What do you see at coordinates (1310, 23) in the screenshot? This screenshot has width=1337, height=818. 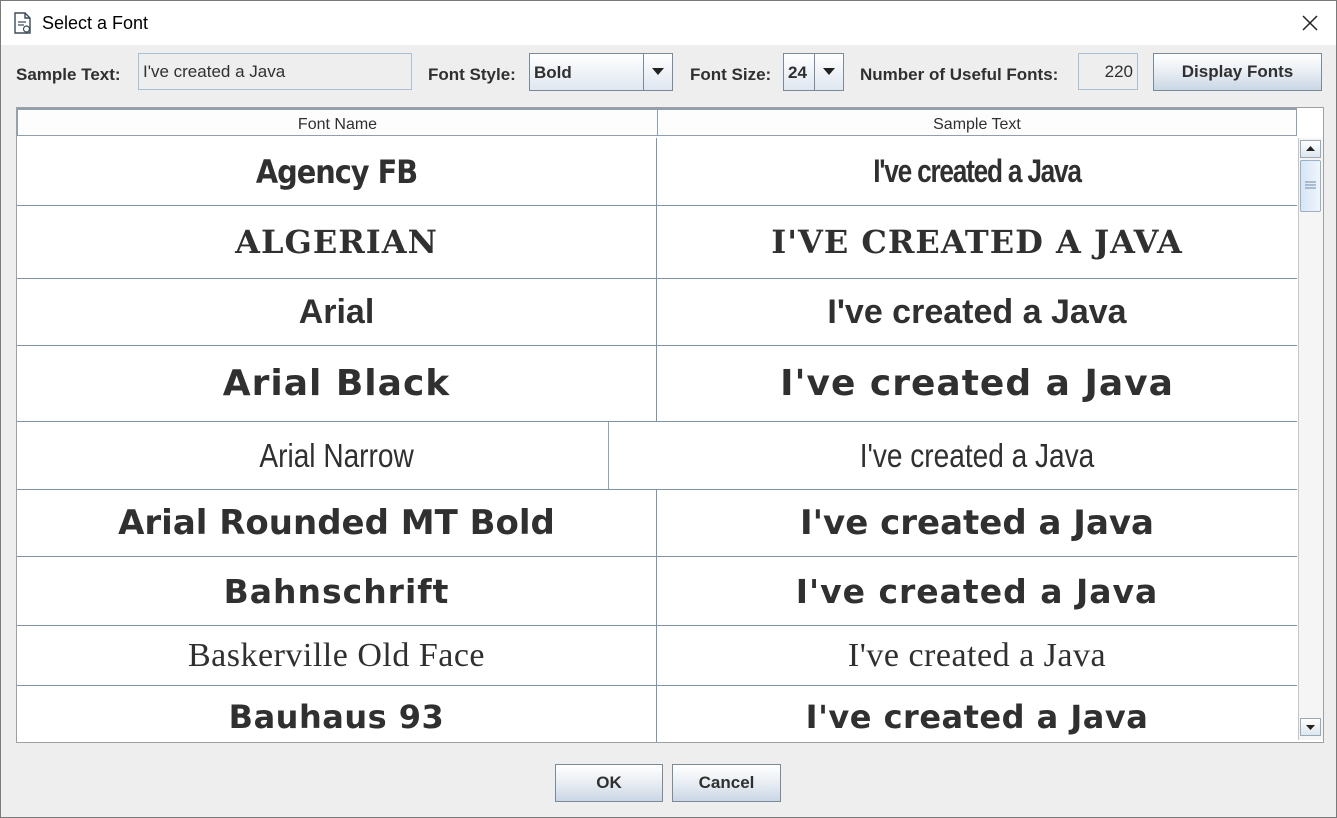 I see `close-icon` at bounding box center [1310, 23].